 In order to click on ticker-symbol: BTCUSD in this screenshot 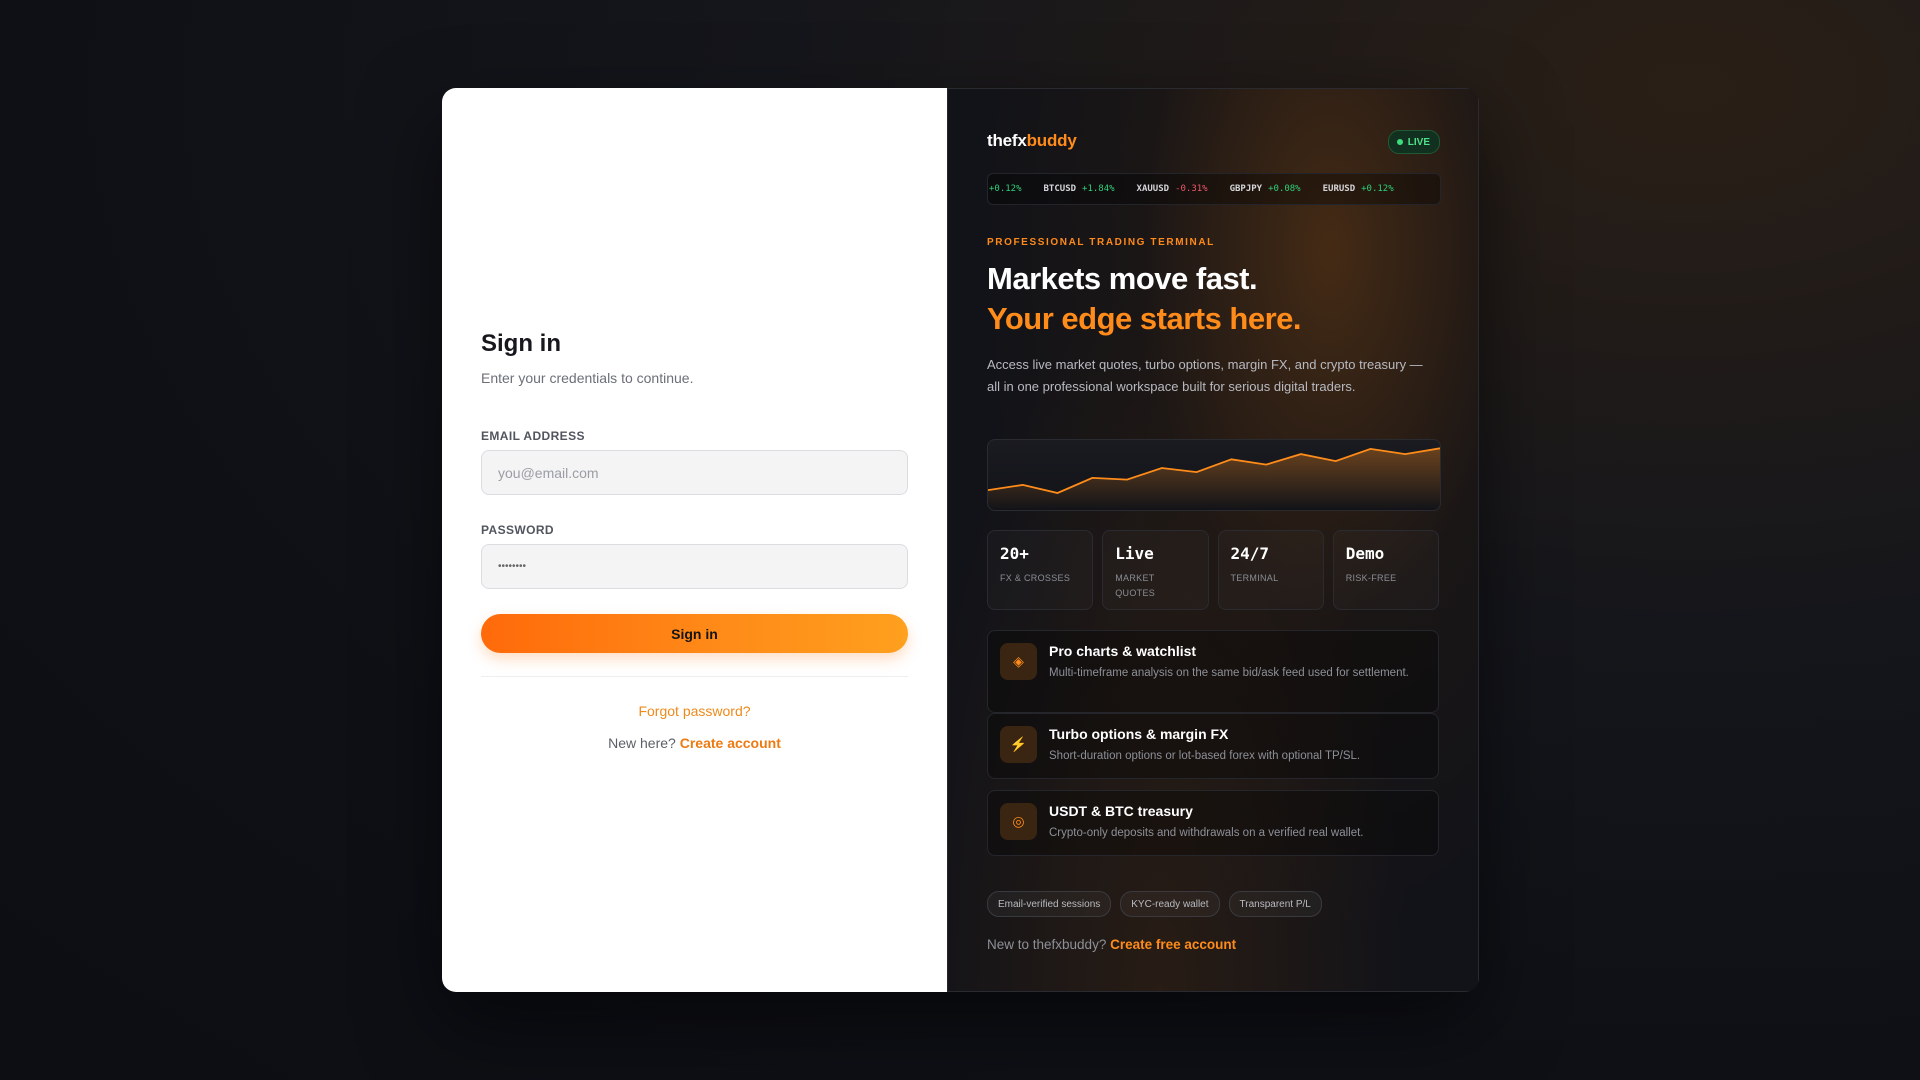, I will do `click(1060, 189)`.